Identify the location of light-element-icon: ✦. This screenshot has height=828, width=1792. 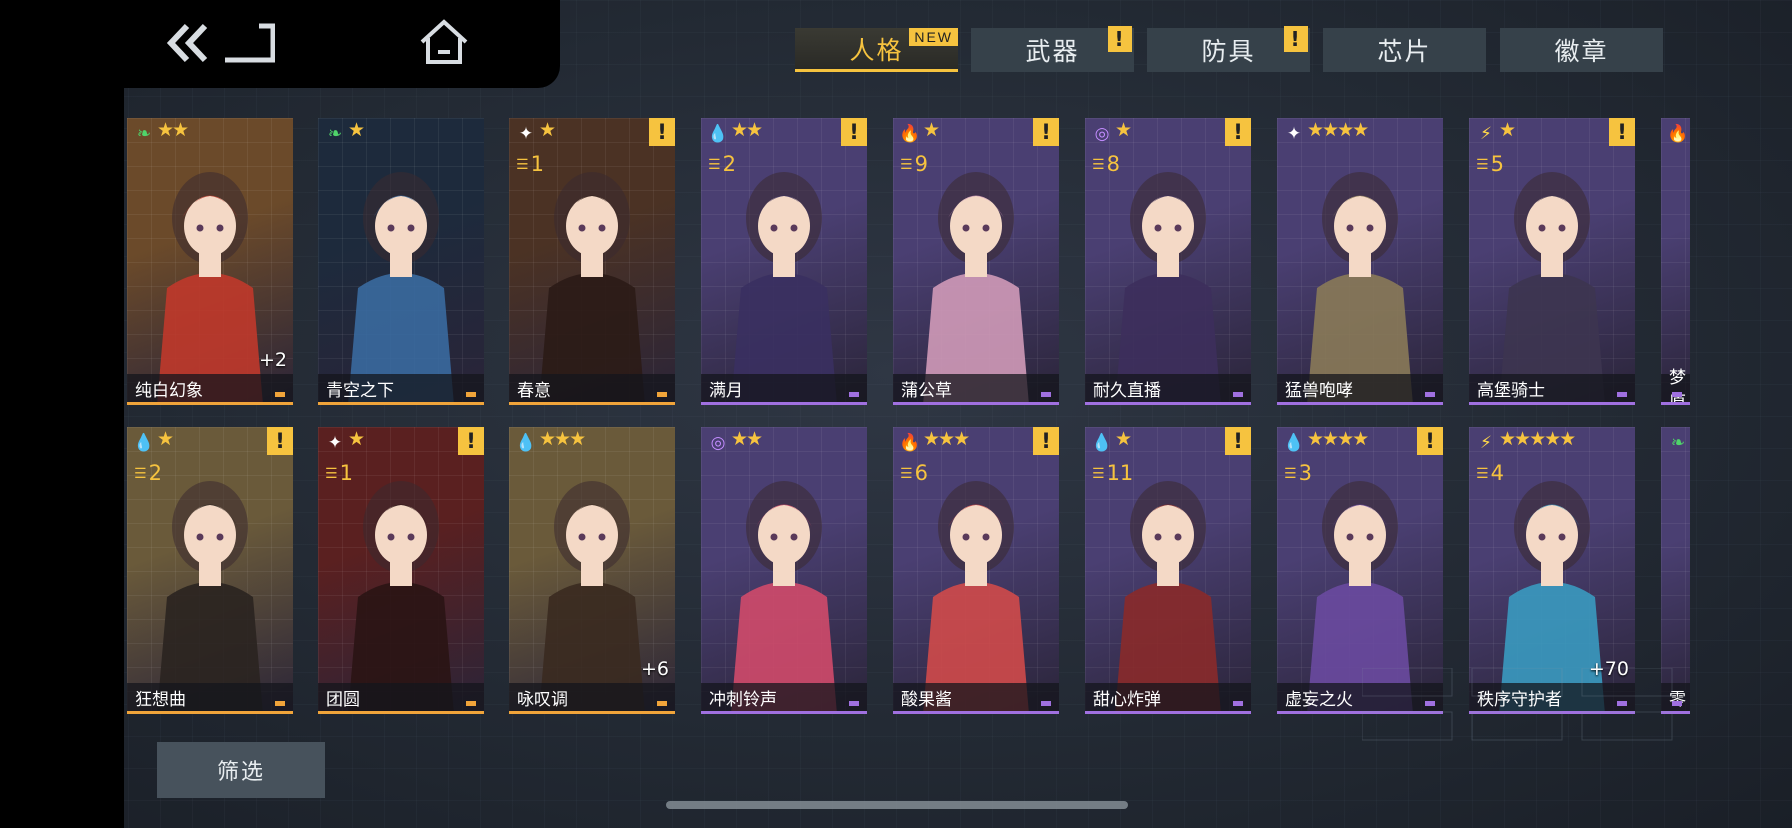
(335, 442).